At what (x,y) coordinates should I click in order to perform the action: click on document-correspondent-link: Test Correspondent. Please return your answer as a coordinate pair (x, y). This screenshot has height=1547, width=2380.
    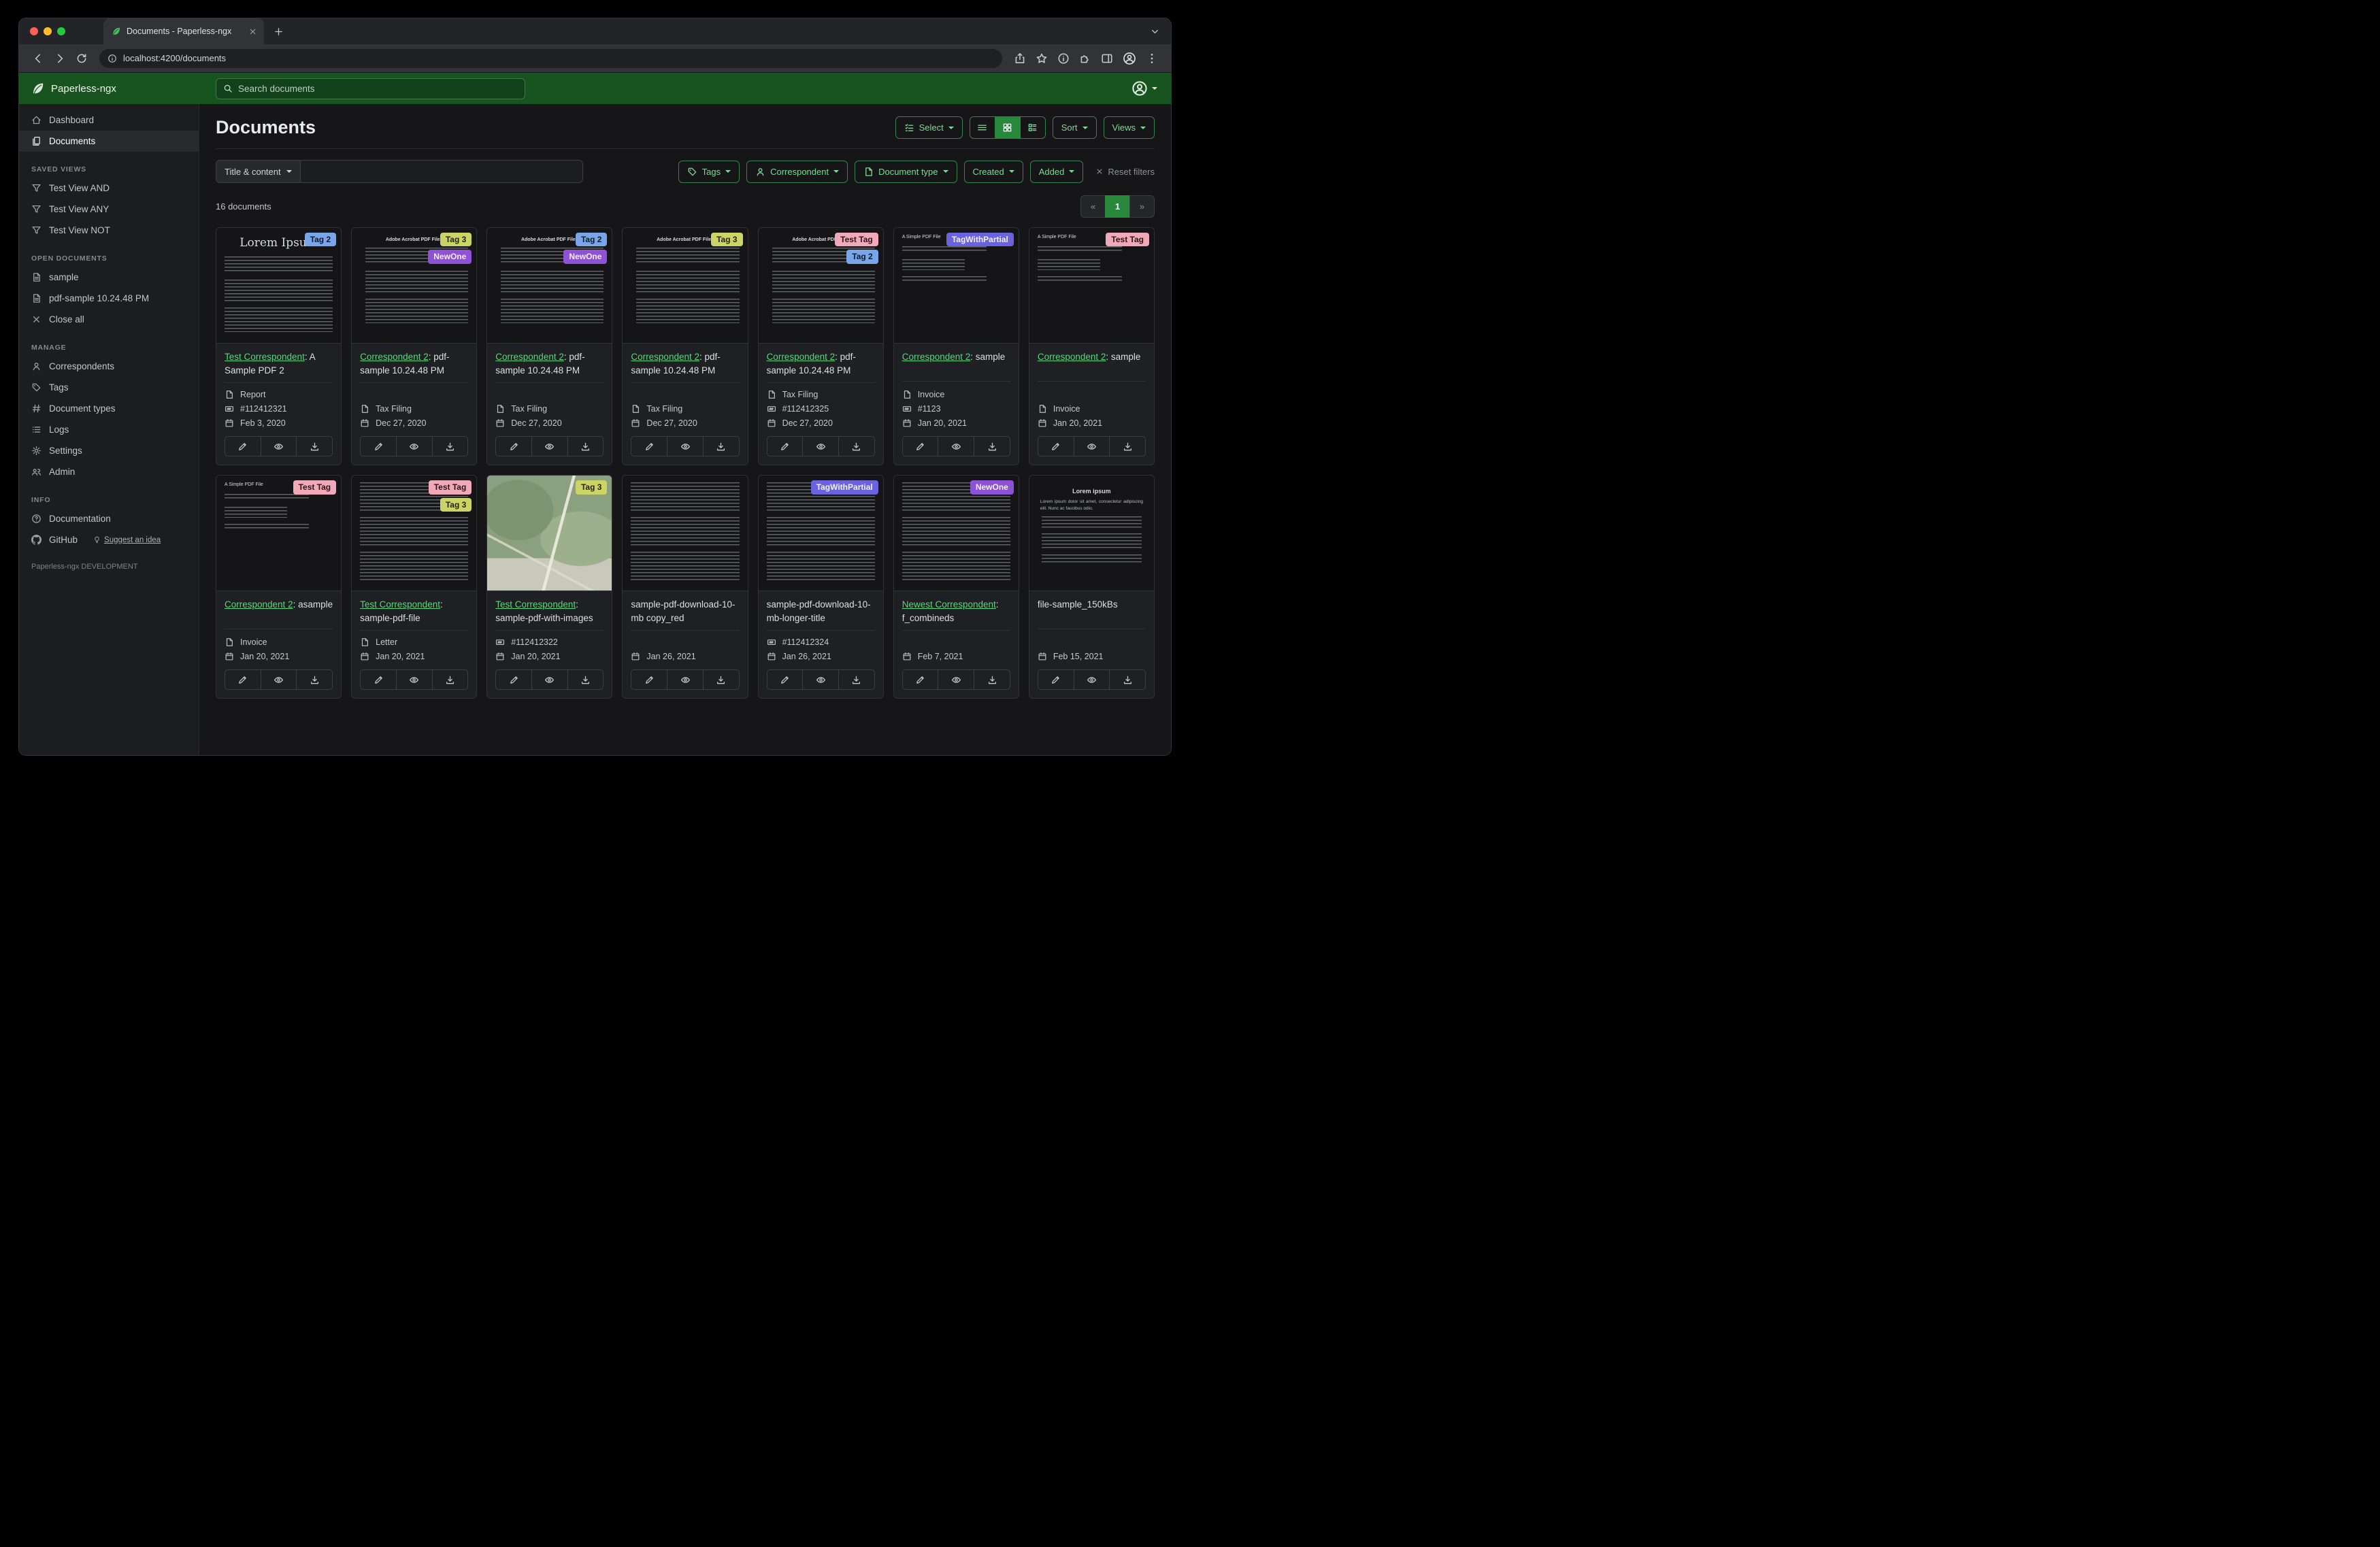
    Looking at the image, I should click on (535, 604).